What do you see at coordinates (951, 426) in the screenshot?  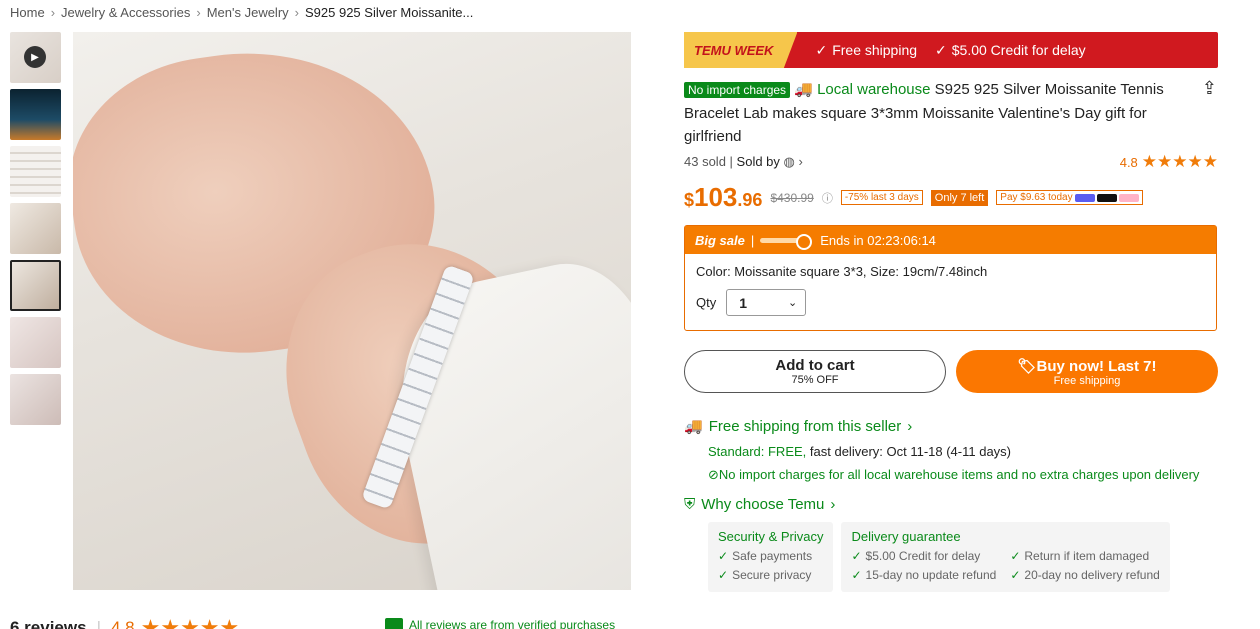 I see `shipping-title: 🚚 Free shipping from this seller ›` at bounding box center [951, 426].